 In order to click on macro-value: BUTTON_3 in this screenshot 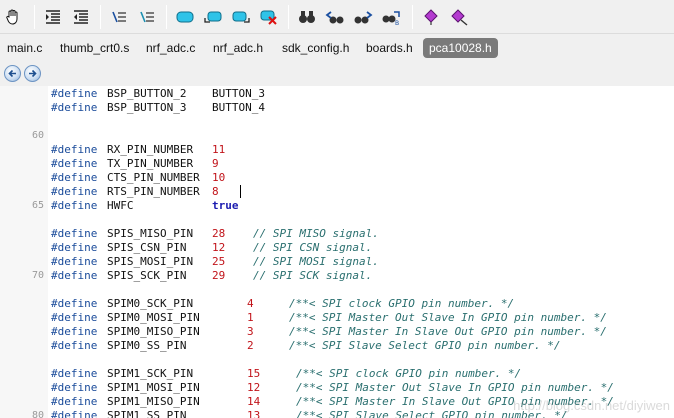, I will do `click(238, 93)`.